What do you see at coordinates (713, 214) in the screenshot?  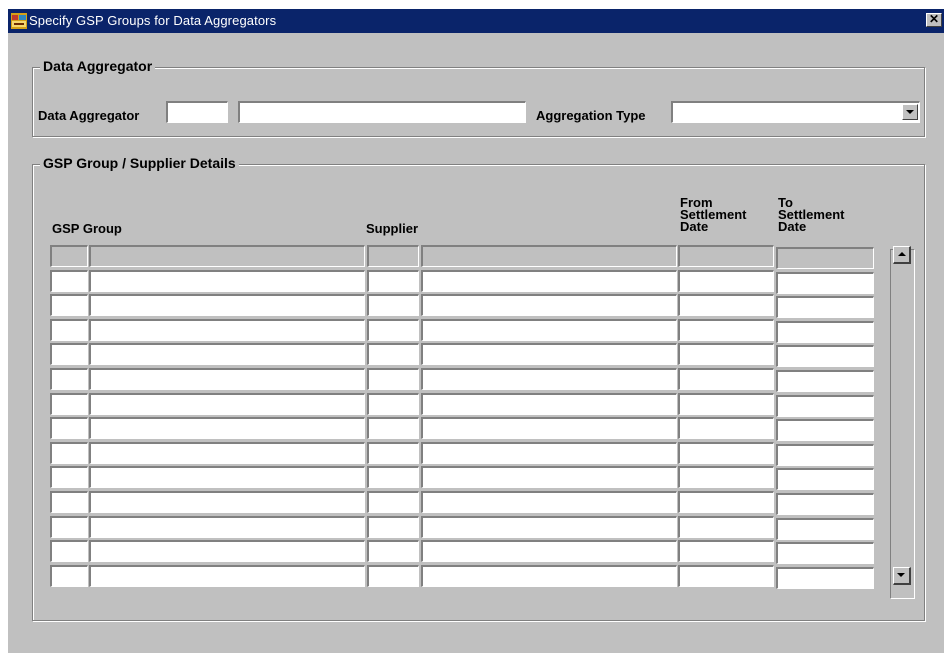 I see `column-header-from-settlement-date: From Settlement Date` at bounding box center [713, 214].